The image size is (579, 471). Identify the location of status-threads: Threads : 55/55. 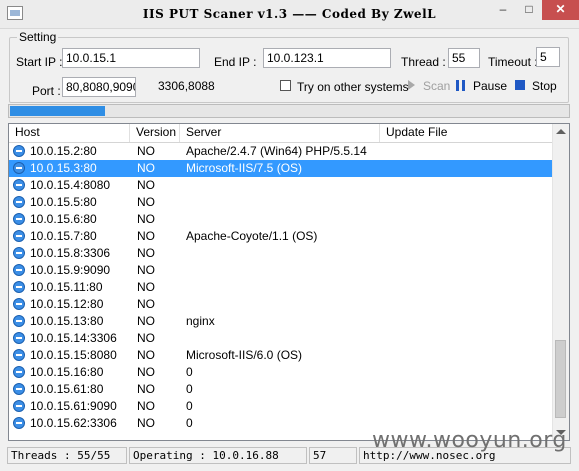
(67, 455).